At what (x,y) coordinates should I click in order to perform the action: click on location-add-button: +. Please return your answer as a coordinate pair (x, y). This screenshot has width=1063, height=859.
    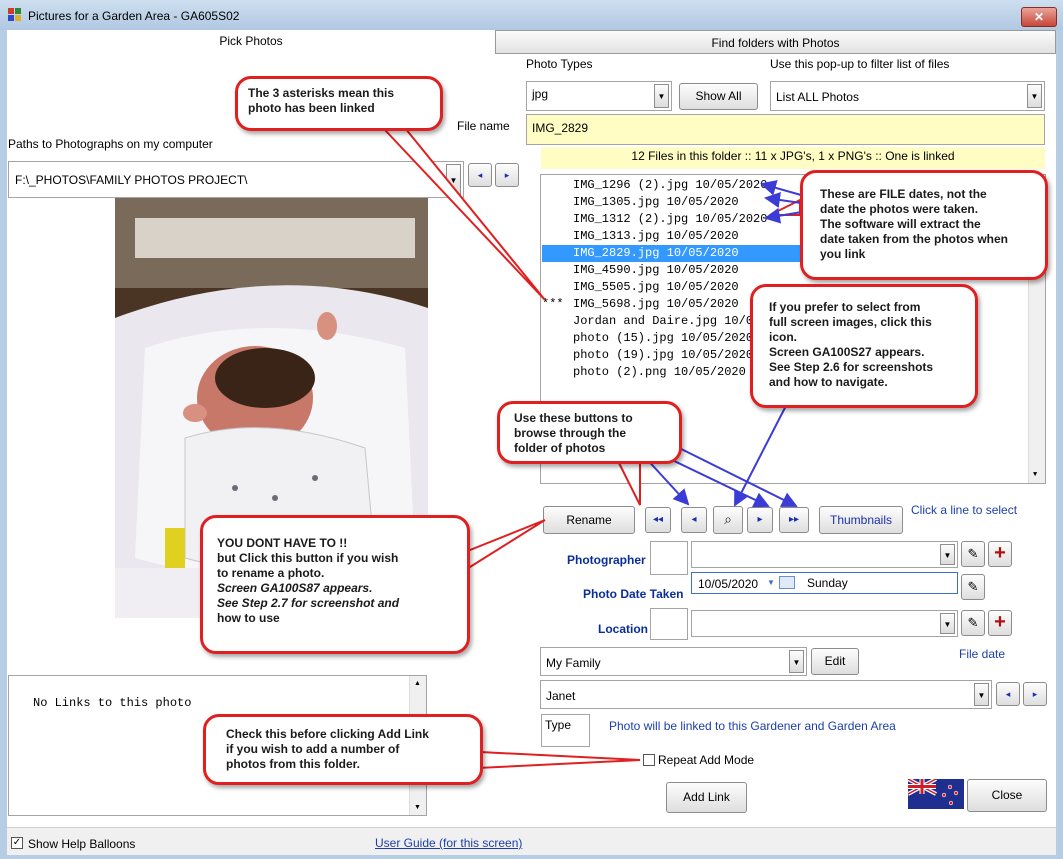
    Looking at the image, I should click on (1000, 623).